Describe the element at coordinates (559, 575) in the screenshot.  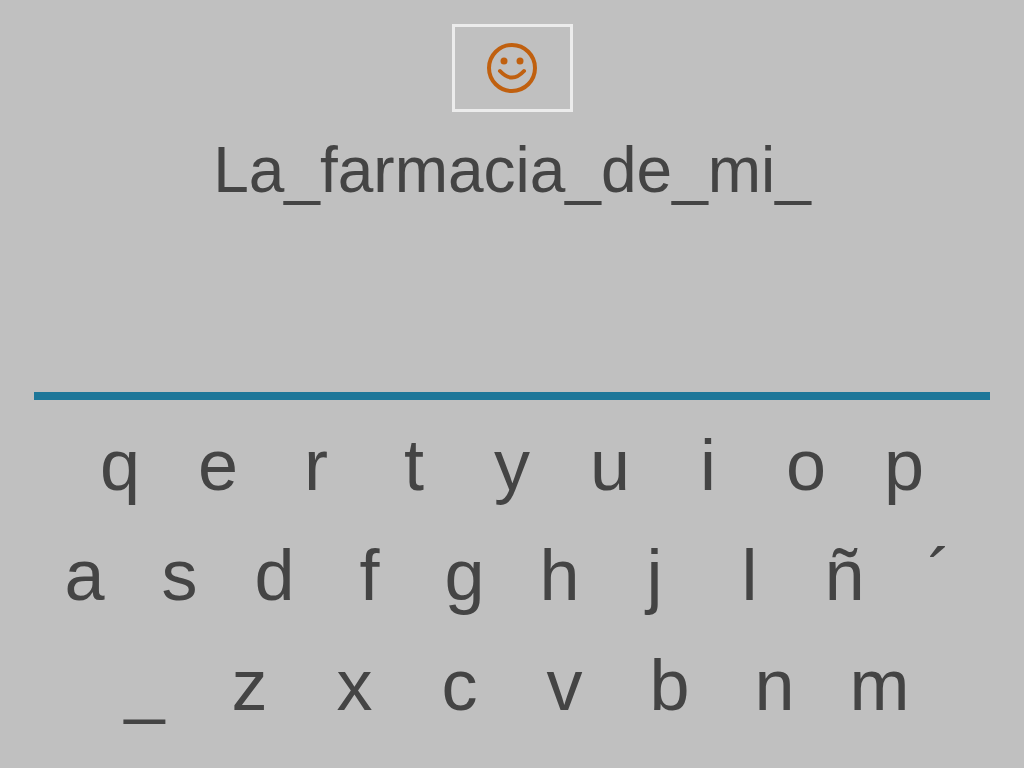
I see `letter-key: h` at that location.